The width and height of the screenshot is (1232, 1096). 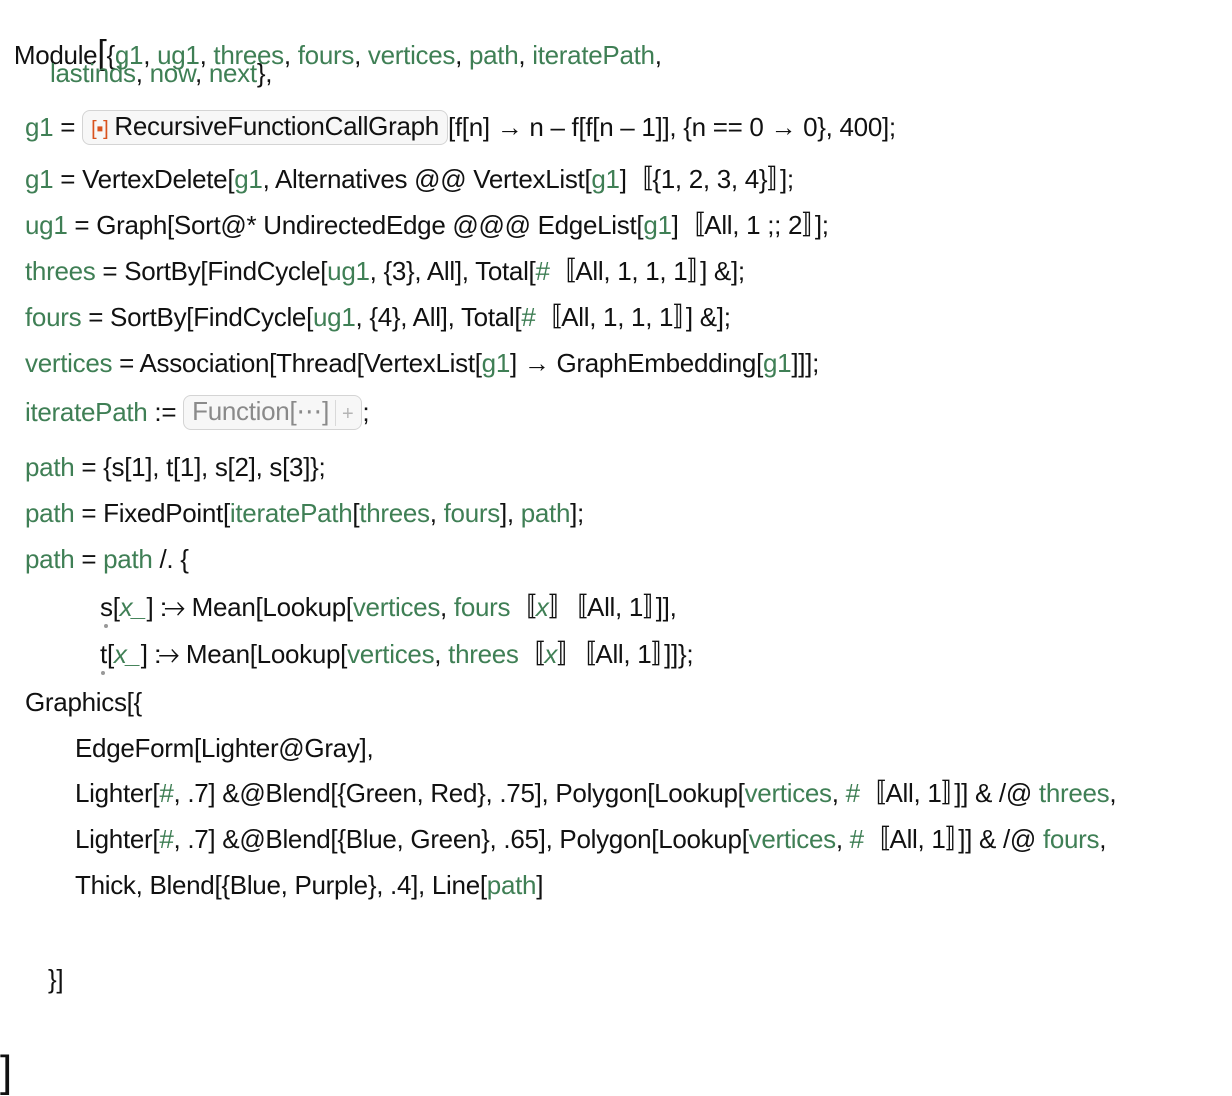 I want to click on code-text: Graphics[{, so click(x=83, y=702).